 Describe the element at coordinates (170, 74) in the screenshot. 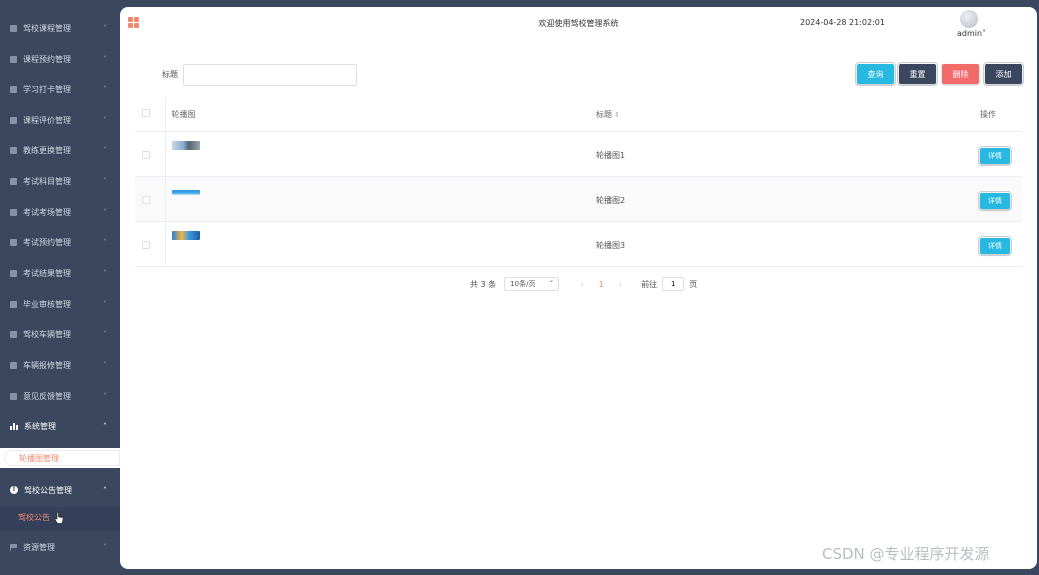

I see `search-label: 标题` at that location.